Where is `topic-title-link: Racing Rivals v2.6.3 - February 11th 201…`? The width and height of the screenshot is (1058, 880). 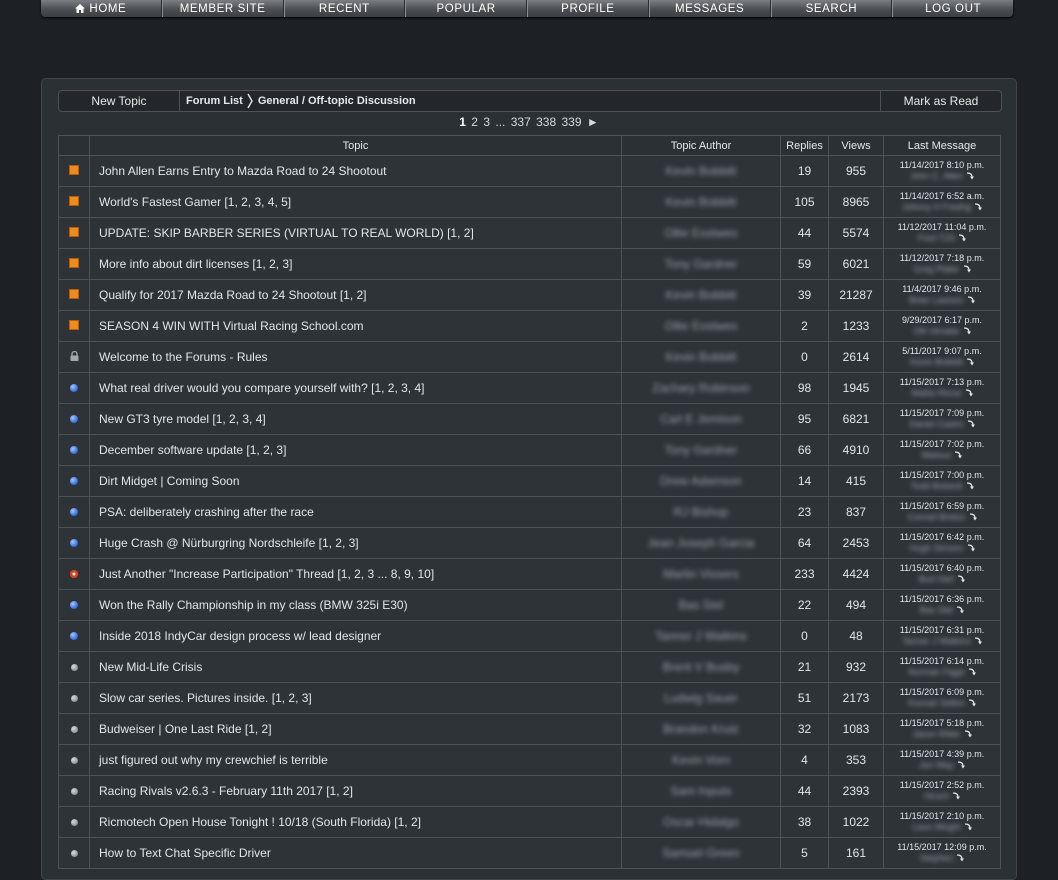 topic-title-link: Racing Rivals v2.6.3 - February 11th 201… is located at coordinates (226, 791).